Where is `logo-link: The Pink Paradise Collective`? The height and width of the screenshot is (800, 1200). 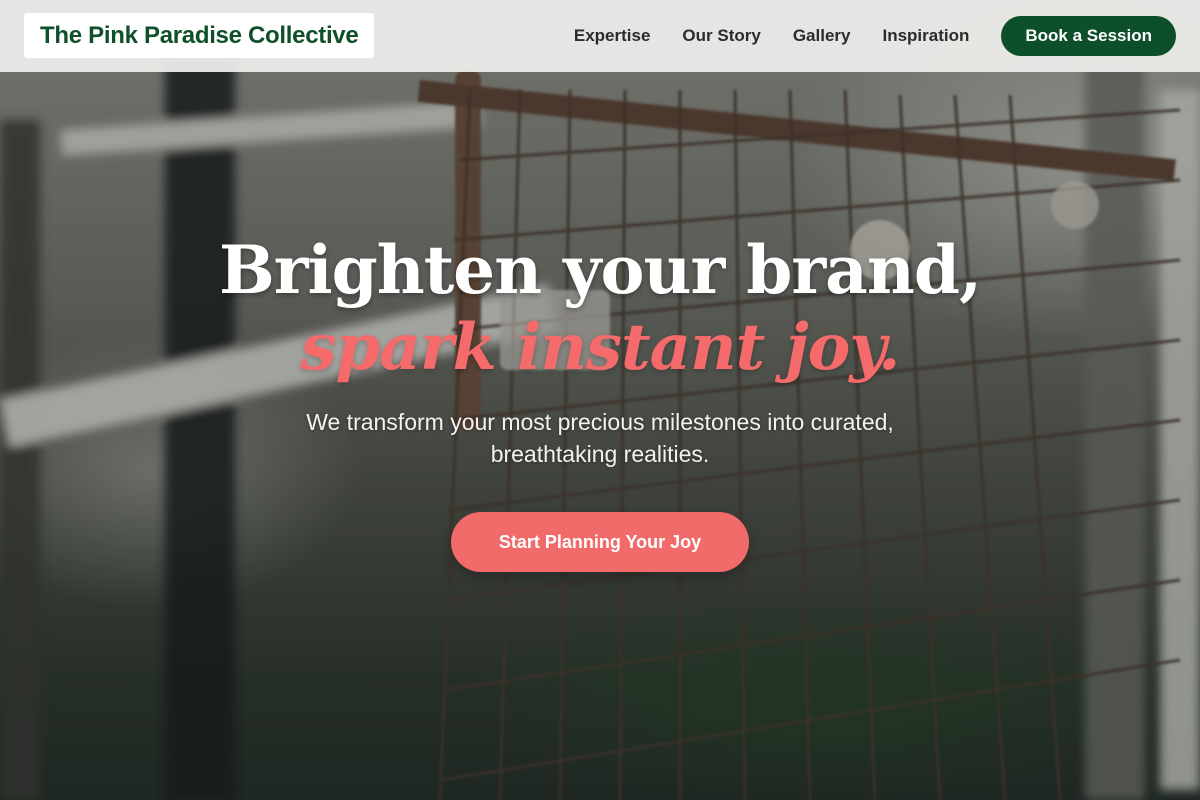
logo-link: The Pink Paradise Collective is located at coordinates (199, 35).